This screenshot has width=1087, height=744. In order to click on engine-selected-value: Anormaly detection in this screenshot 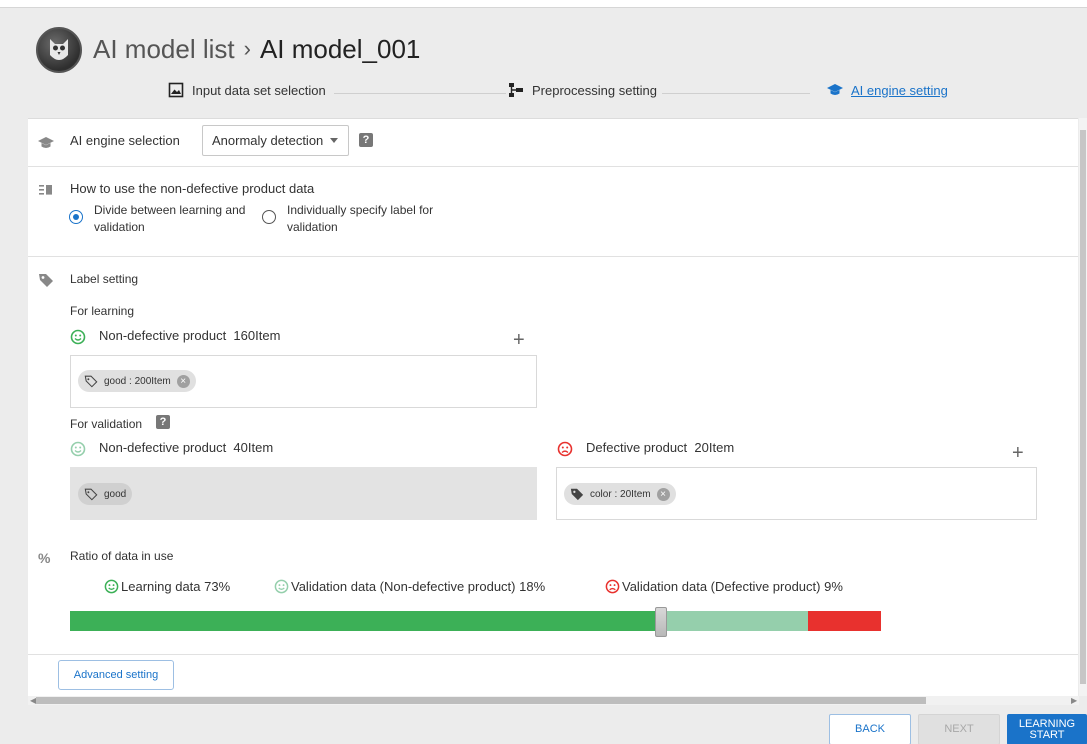, I will do `click(268, 140)`.